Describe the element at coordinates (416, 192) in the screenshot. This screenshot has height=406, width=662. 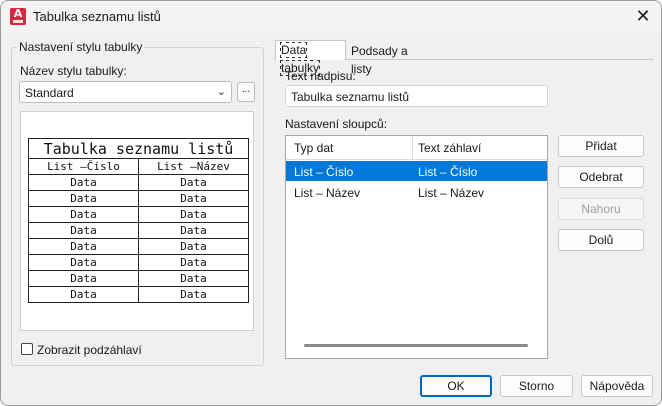
I see `list-item: List – Název List – Název` at that location.